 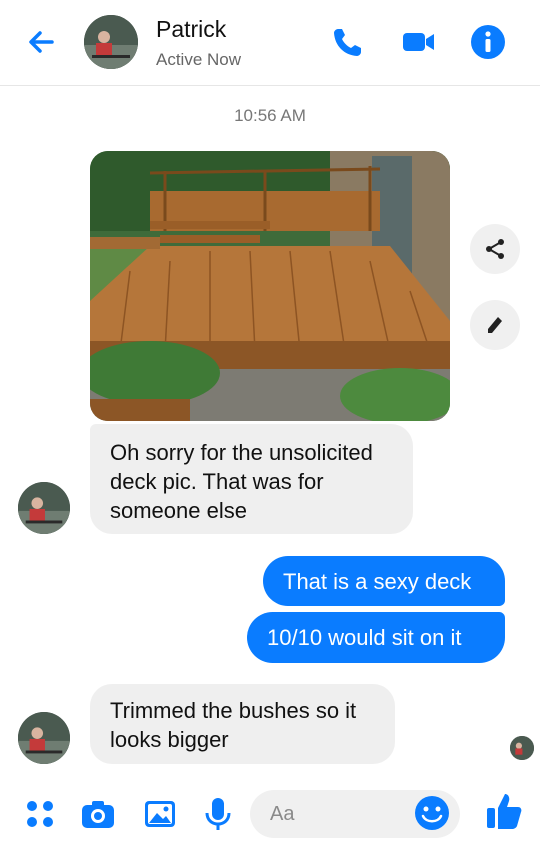 What do you see at coordinates (98, 814) in the screenshot?
I see `camera-icon` at bounding box center [98, 814].